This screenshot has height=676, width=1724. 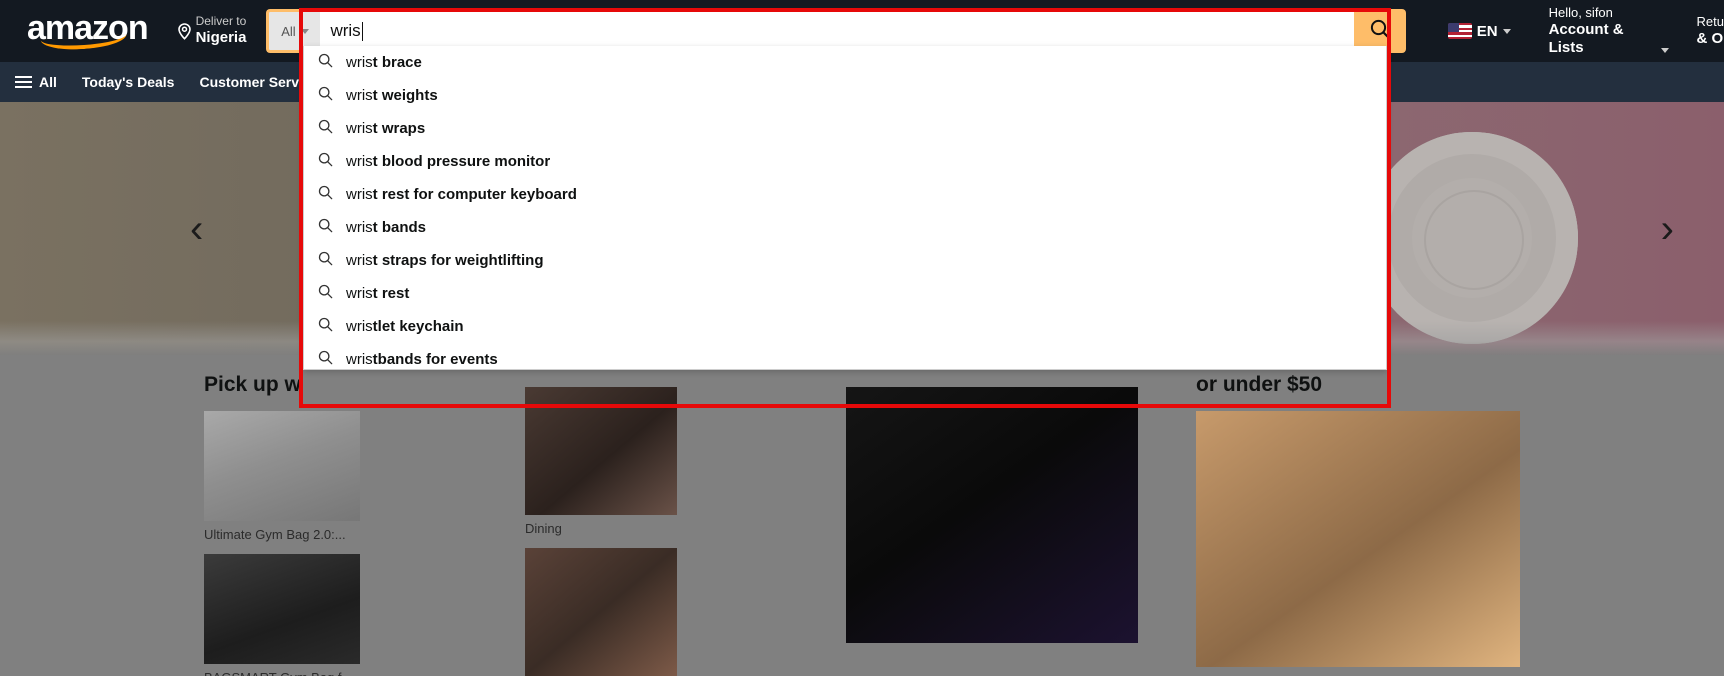 I want to click on returns-label-bottom: & O, so click(x=1710, y=38).